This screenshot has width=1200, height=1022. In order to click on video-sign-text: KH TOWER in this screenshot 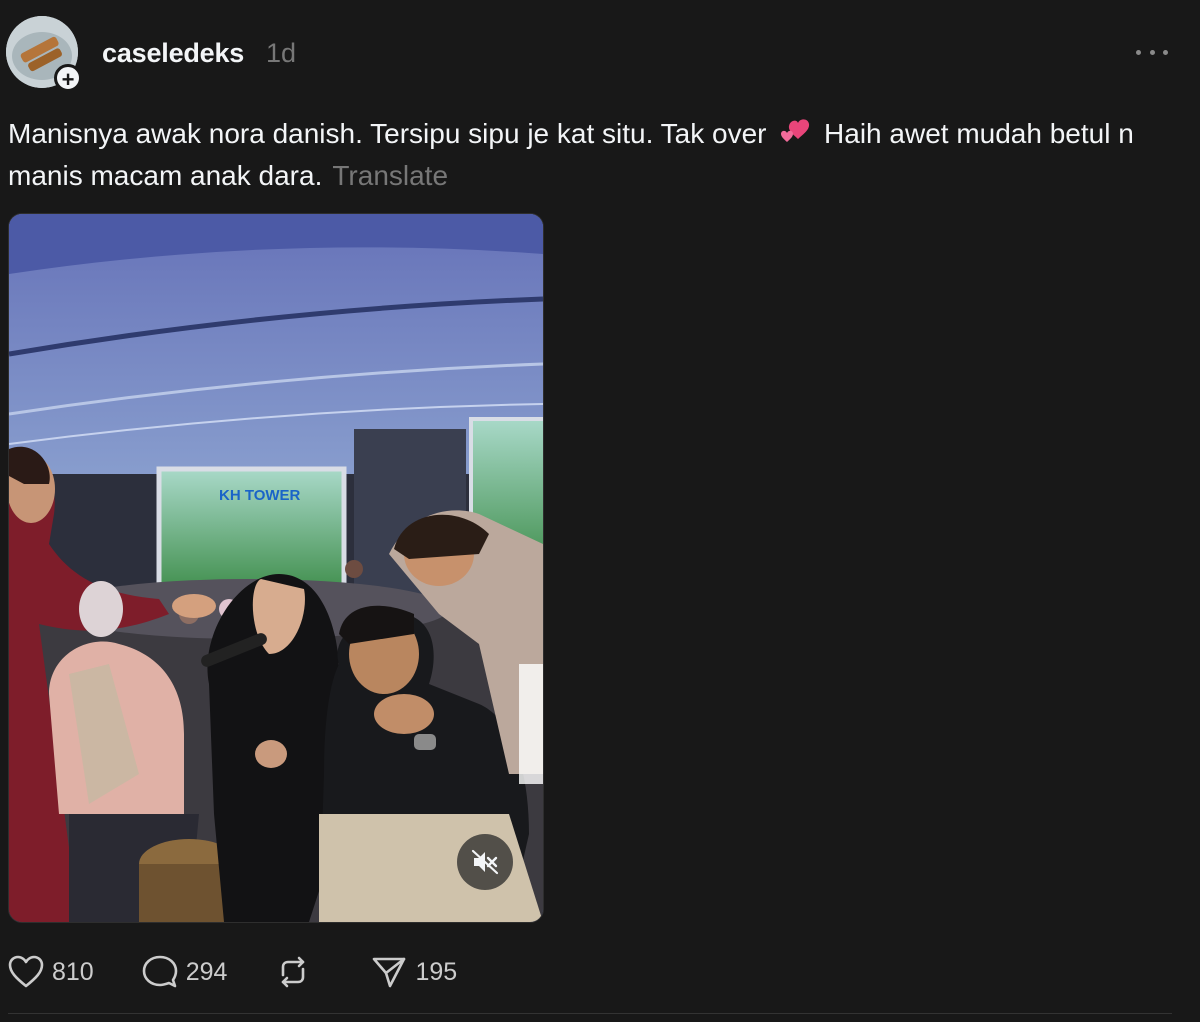, I will do `click(260, 495)`.